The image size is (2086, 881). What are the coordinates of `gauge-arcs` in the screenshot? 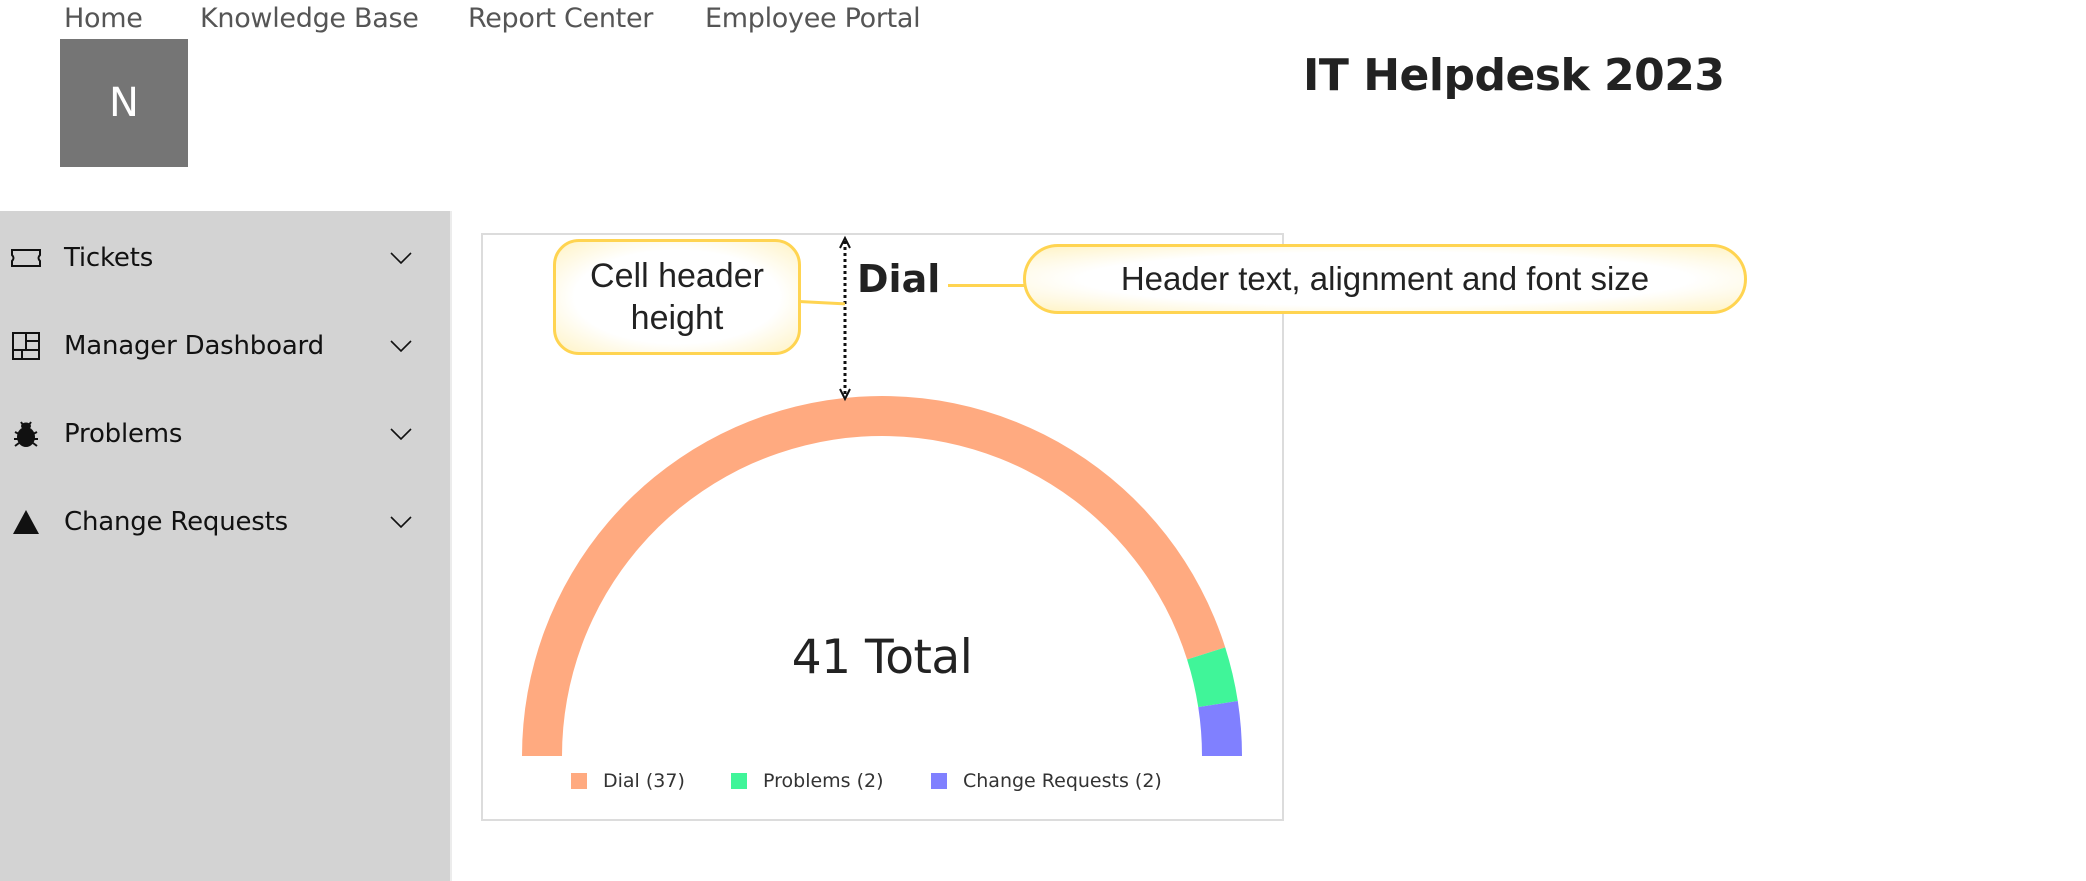 It's located at (882, 576).